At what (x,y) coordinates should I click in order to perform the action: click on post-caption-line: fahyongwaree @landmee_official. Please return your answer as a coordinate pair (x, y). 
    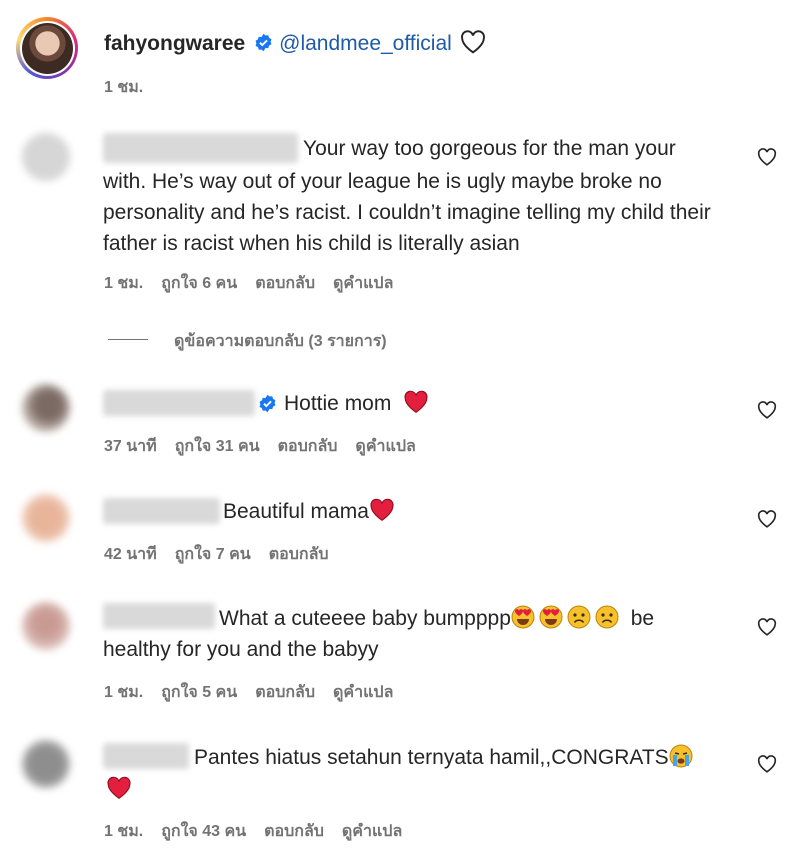
    Looking at the image, I should click on (295, 43).